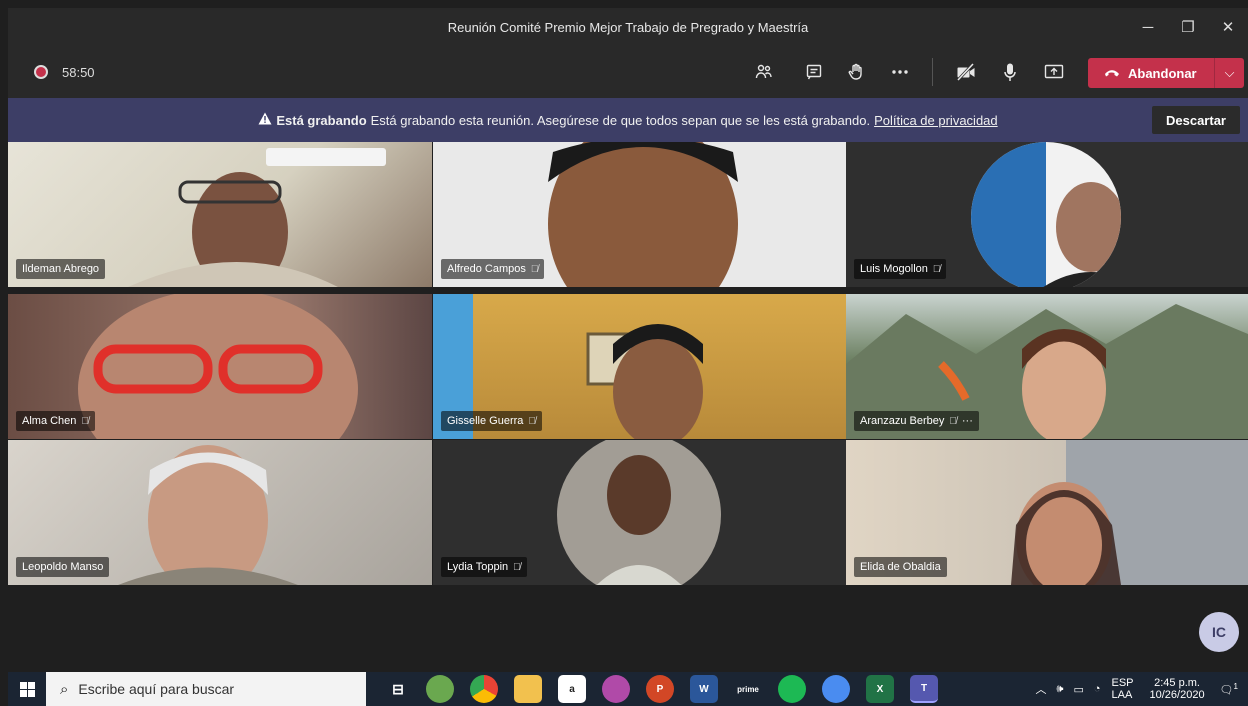 Image resolution: width=1248 pixels, height=706 pixels. I want to click on participant-nametag: Alma Chen 🎙̸, so click(55, 421).